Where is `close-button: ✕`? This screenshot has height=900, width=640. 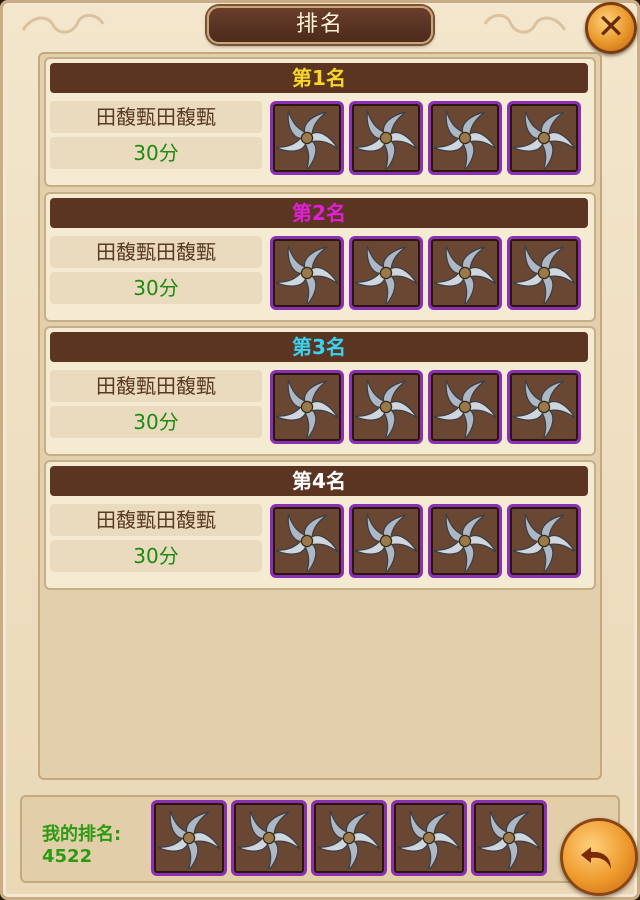 close-button: ✕ is located at coordinates (611, 28).